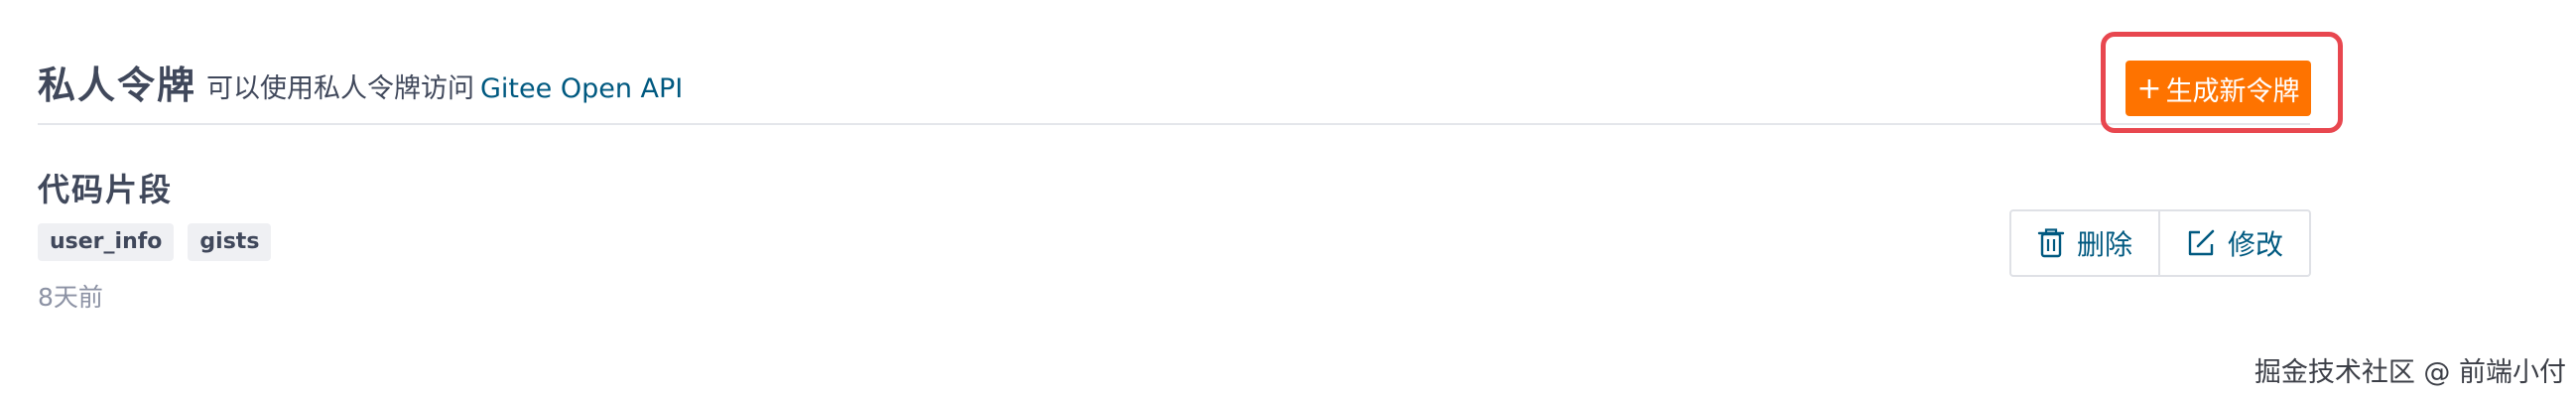 This screenshot has width=2576, height=399. Describe the element at coordinates (2149, 88) in the screenshot. I see `plus-icon: +` at that location.